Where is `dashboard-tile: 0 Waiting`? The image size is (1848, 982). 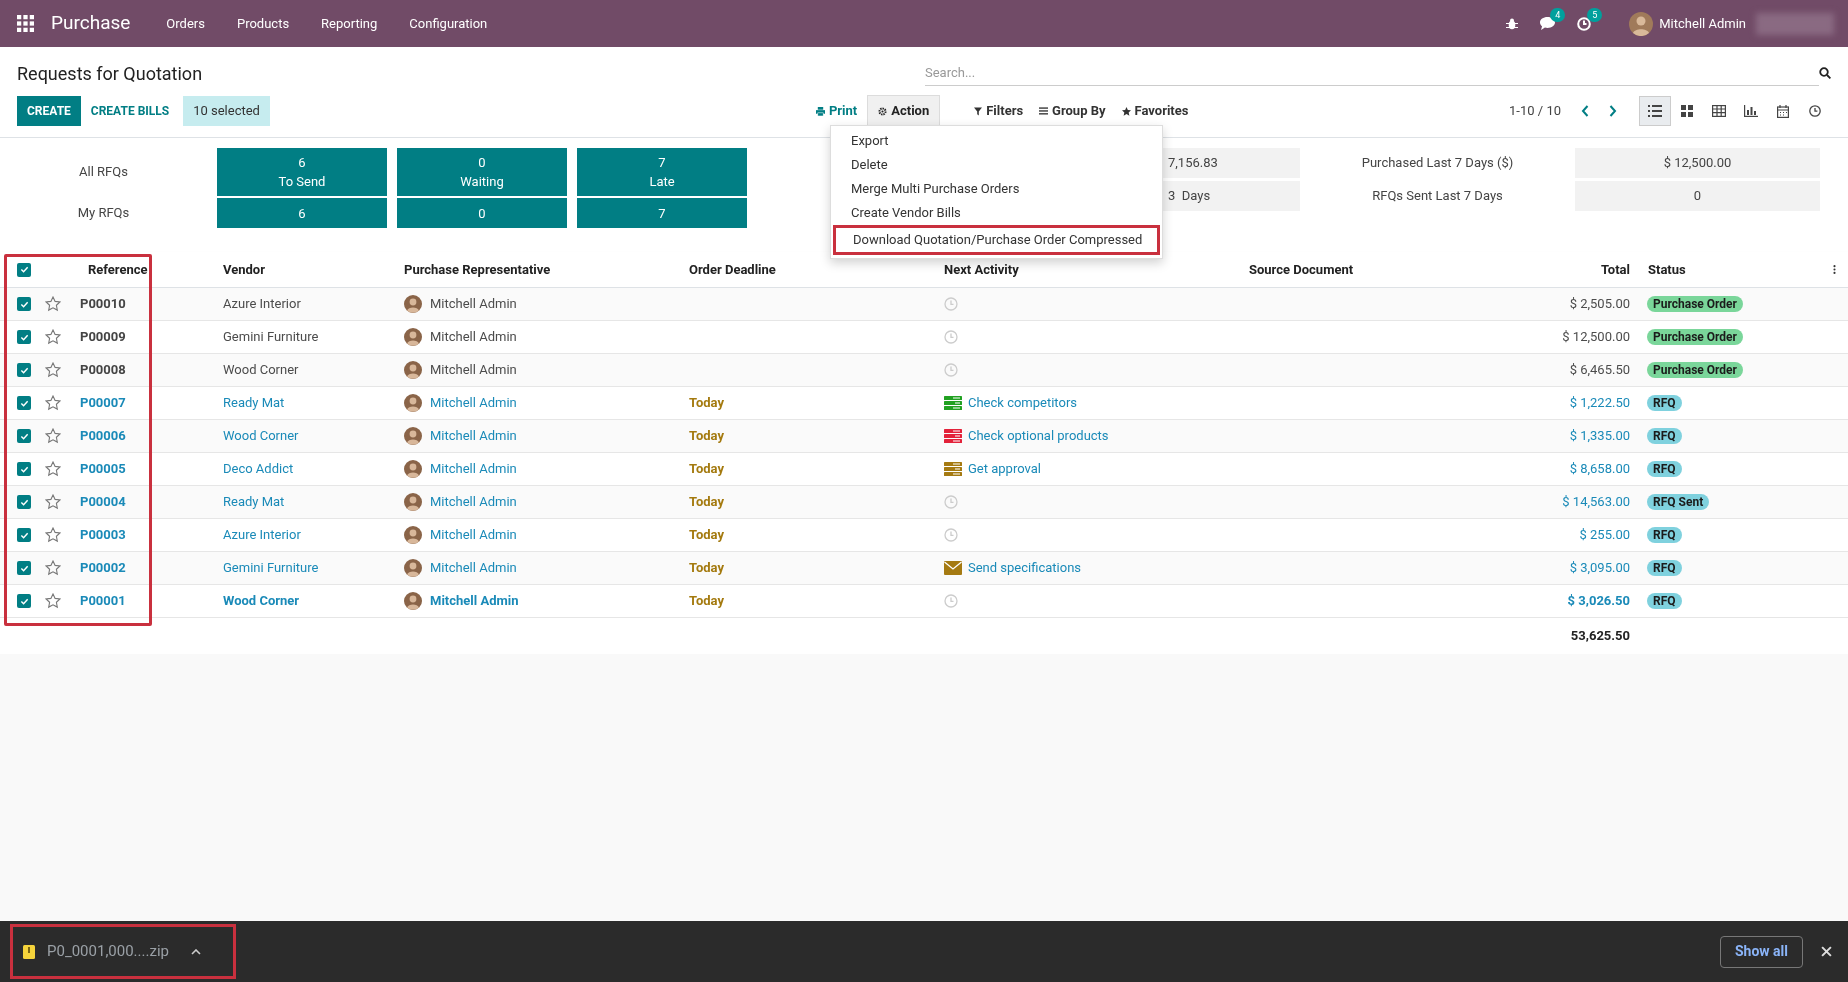
dashboard-tile: 0 Waiting is located at coordinates (482, 172).